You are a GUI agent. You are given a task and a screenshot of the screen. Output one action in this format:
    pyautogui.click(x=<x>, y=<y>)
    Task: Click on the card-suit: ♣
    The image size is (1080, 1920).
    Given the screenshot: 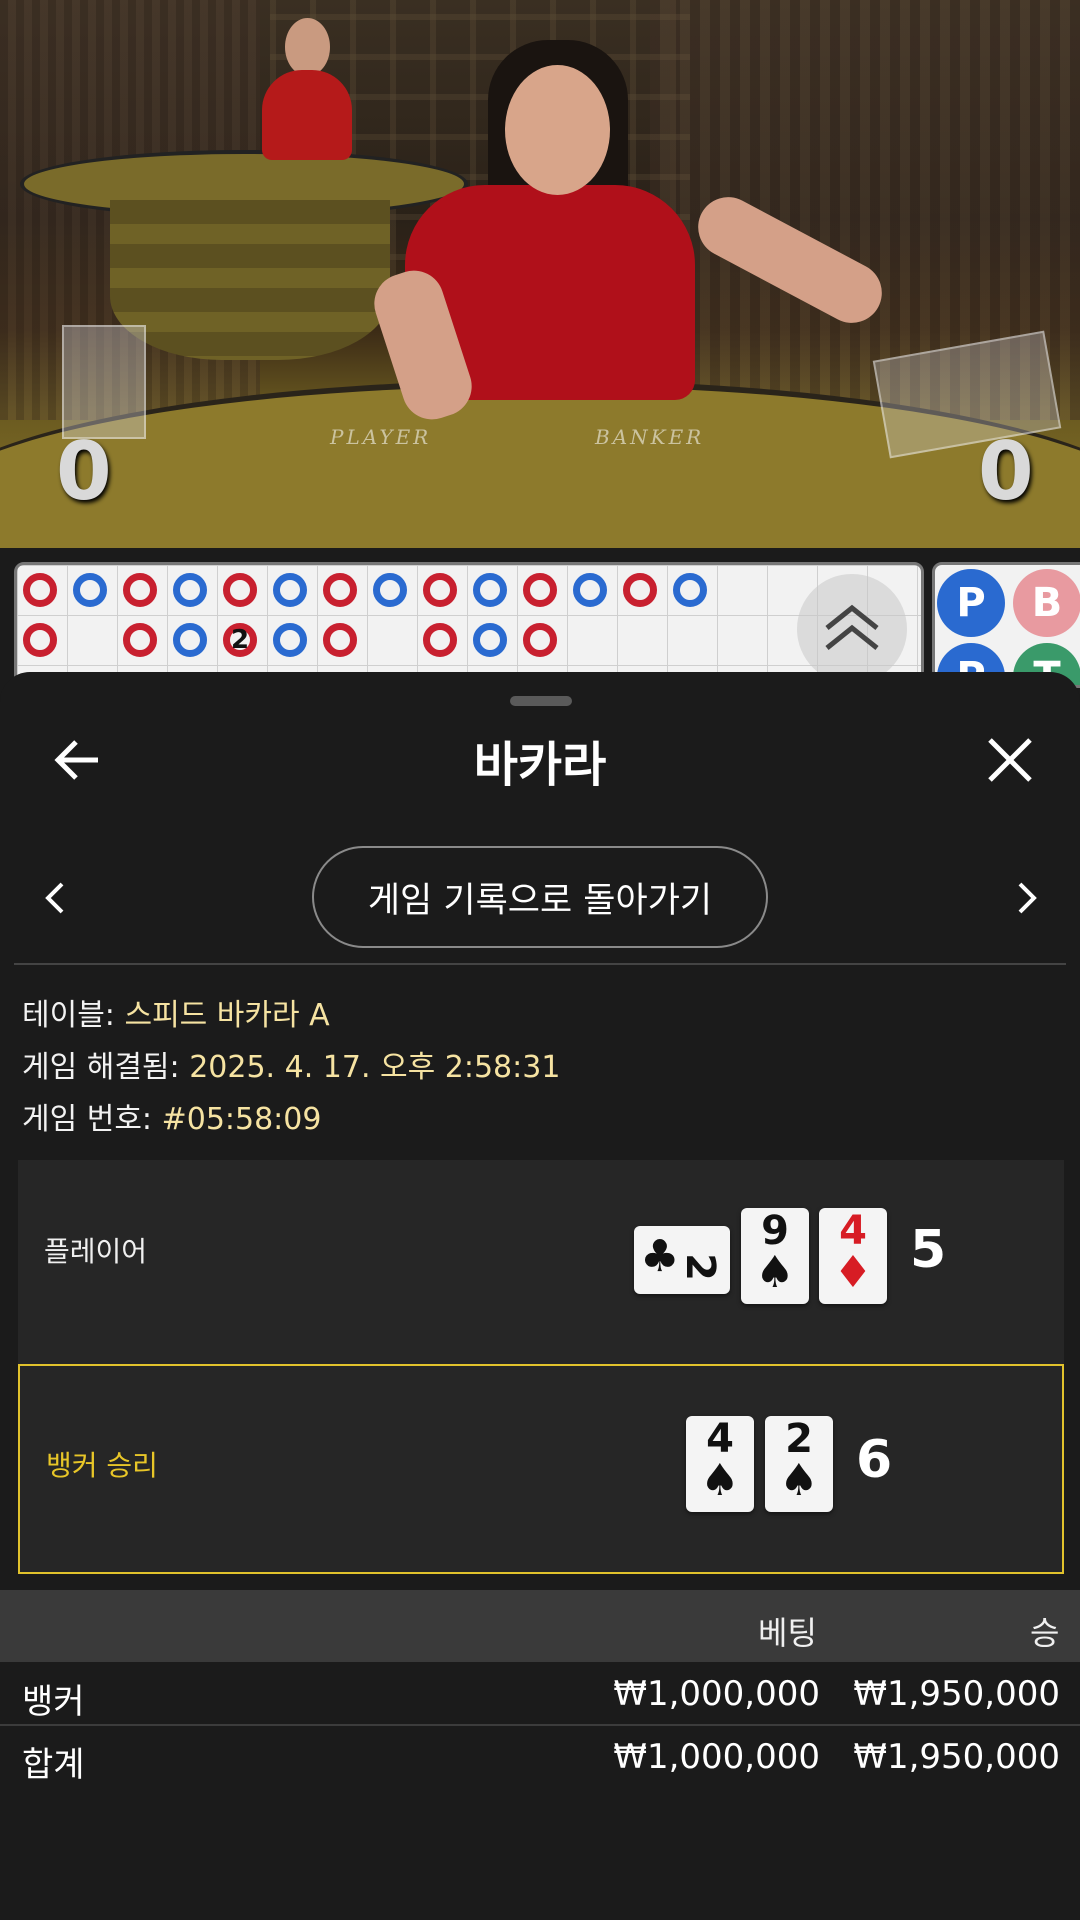 What is the action you would take?
    pyautogui.click(x=660, y=1256)
    